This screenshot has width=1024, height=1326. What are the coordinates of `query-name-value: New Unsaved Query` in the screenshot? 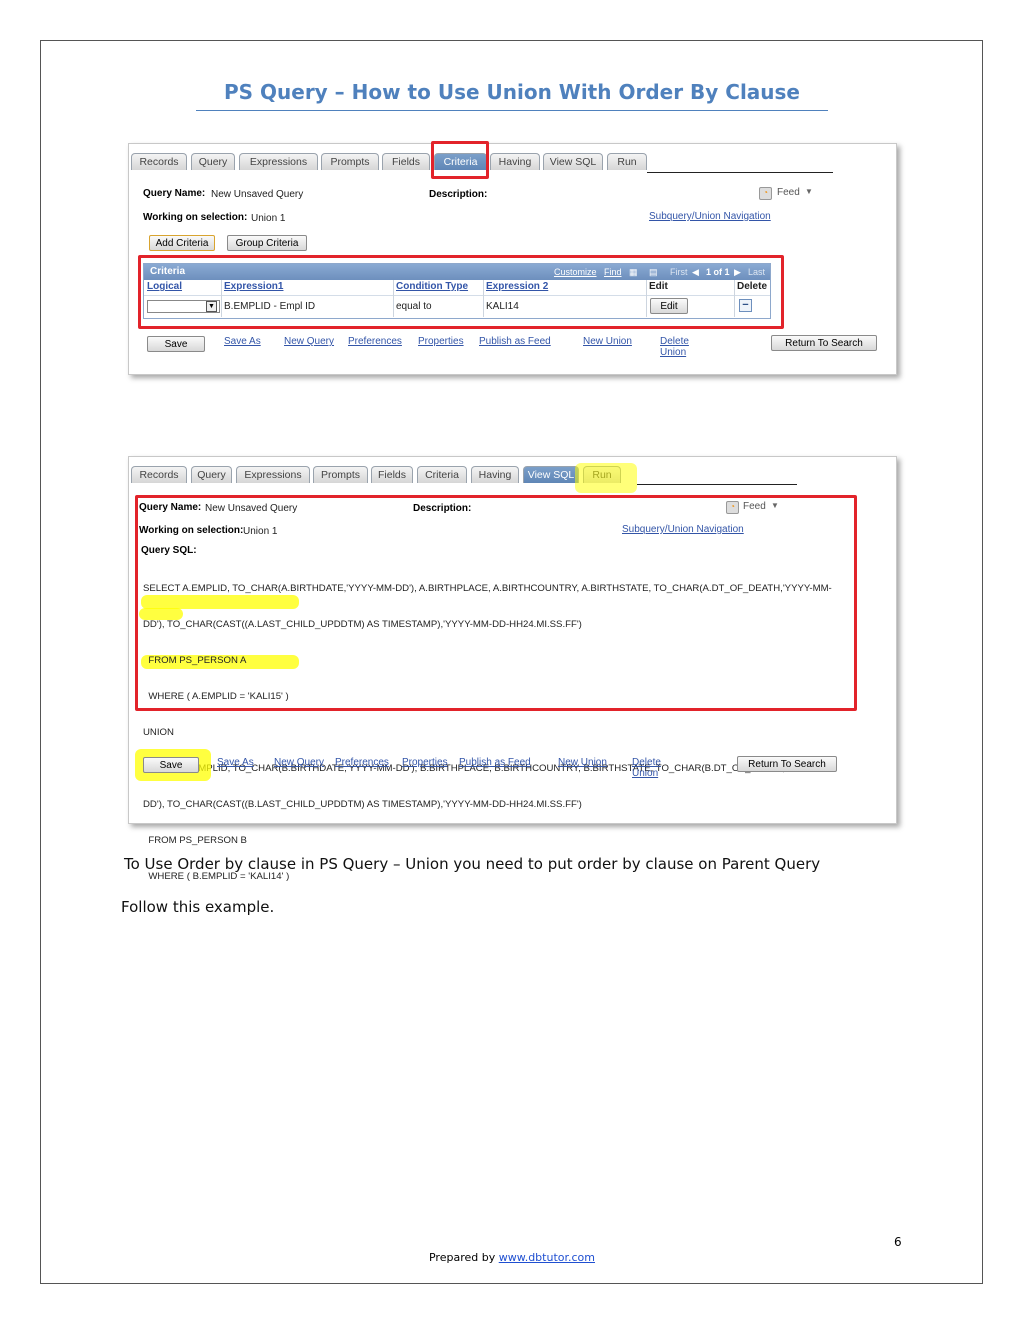 It's located at (257, 194).